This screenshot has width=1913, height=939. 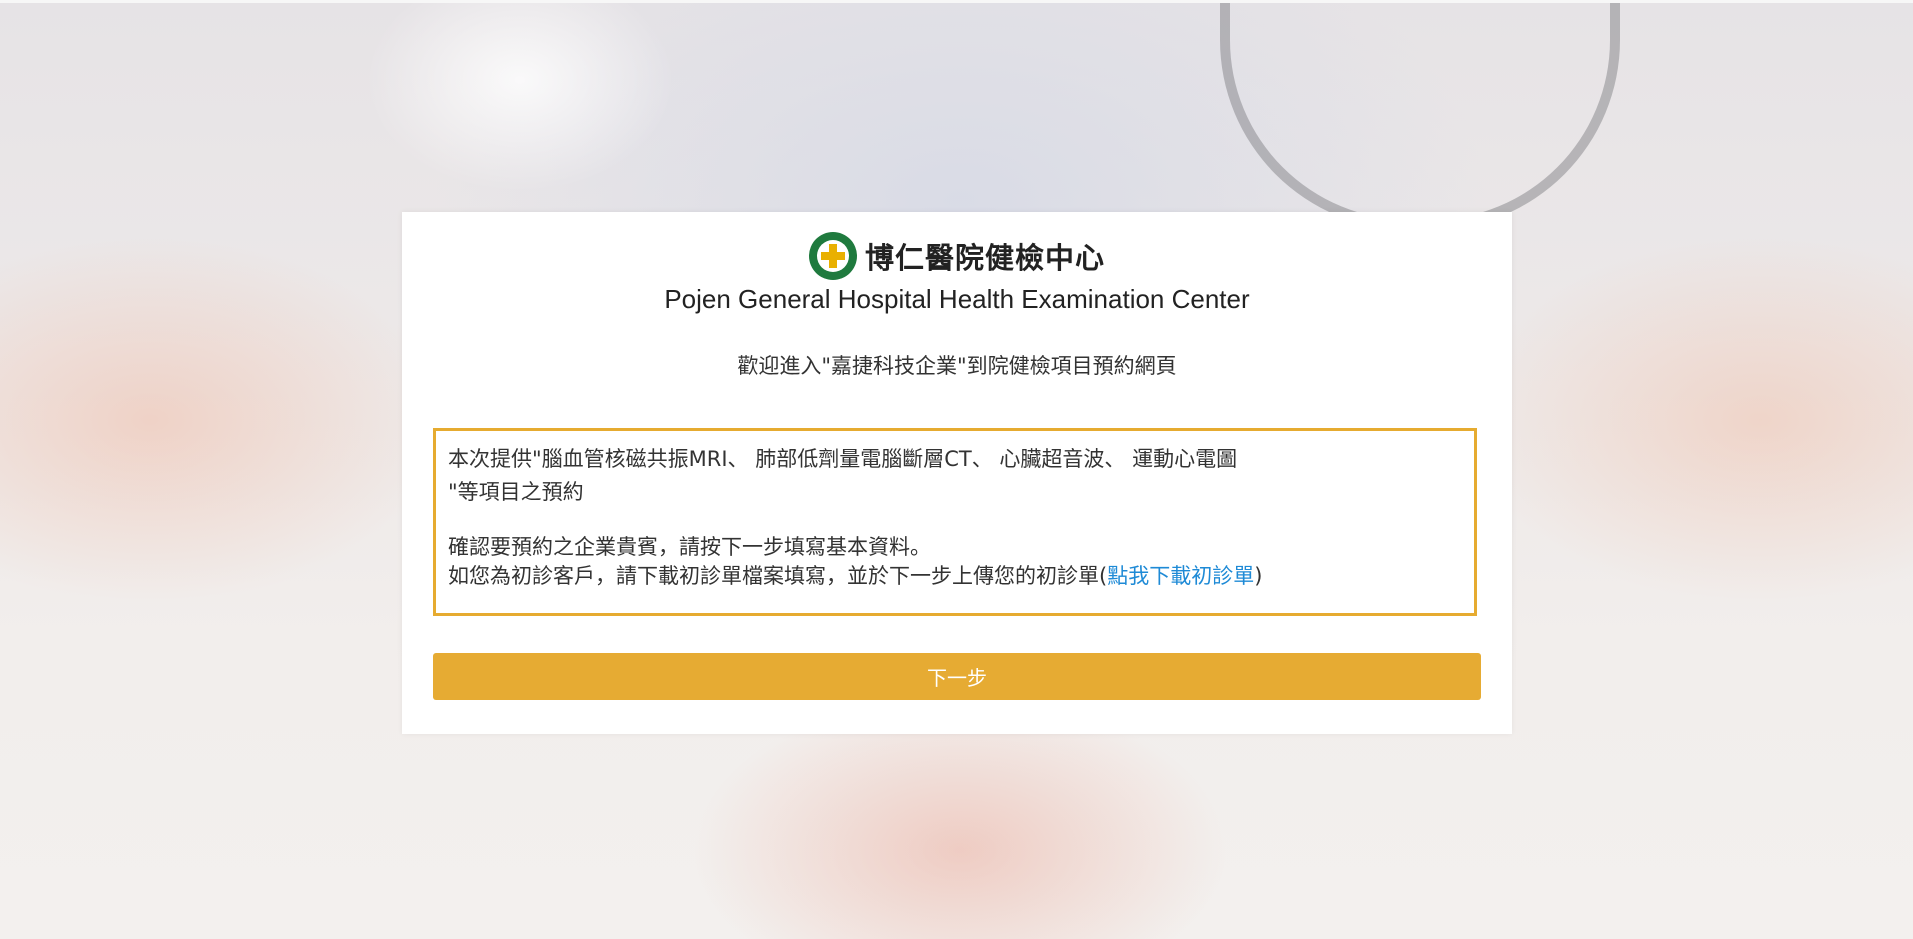 What do you see at coordinates (984, 258) in the screenshot?
I see `brand-name: 博仁醫院健檢中心` at bounding box center [984, 258].